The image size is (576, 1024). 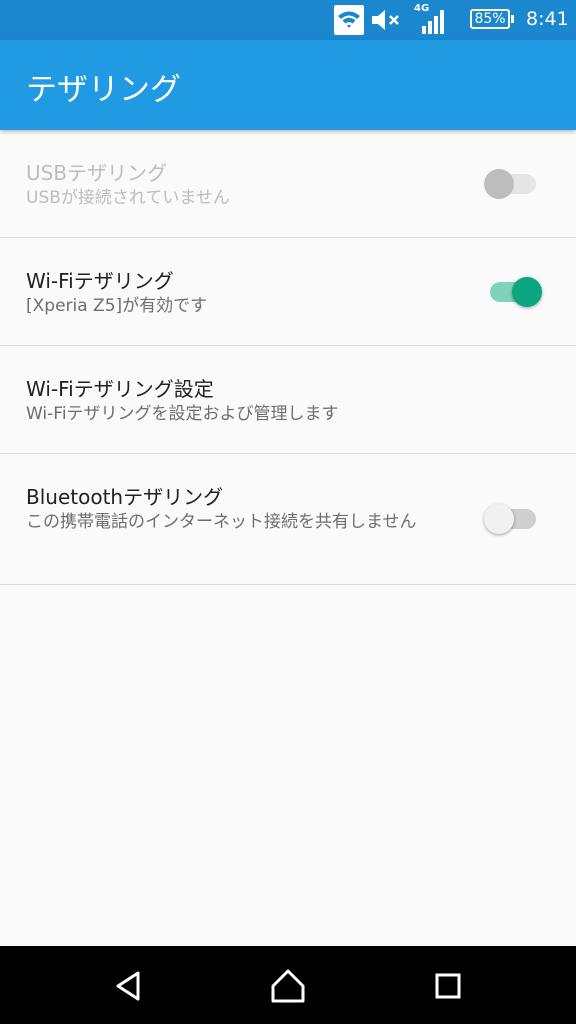 What do you see at coordinates (125, 497) in the screenshot?
I see `bluetooth-tethering-title: Bluetoothテザリング` at bounding box center [125, 497].